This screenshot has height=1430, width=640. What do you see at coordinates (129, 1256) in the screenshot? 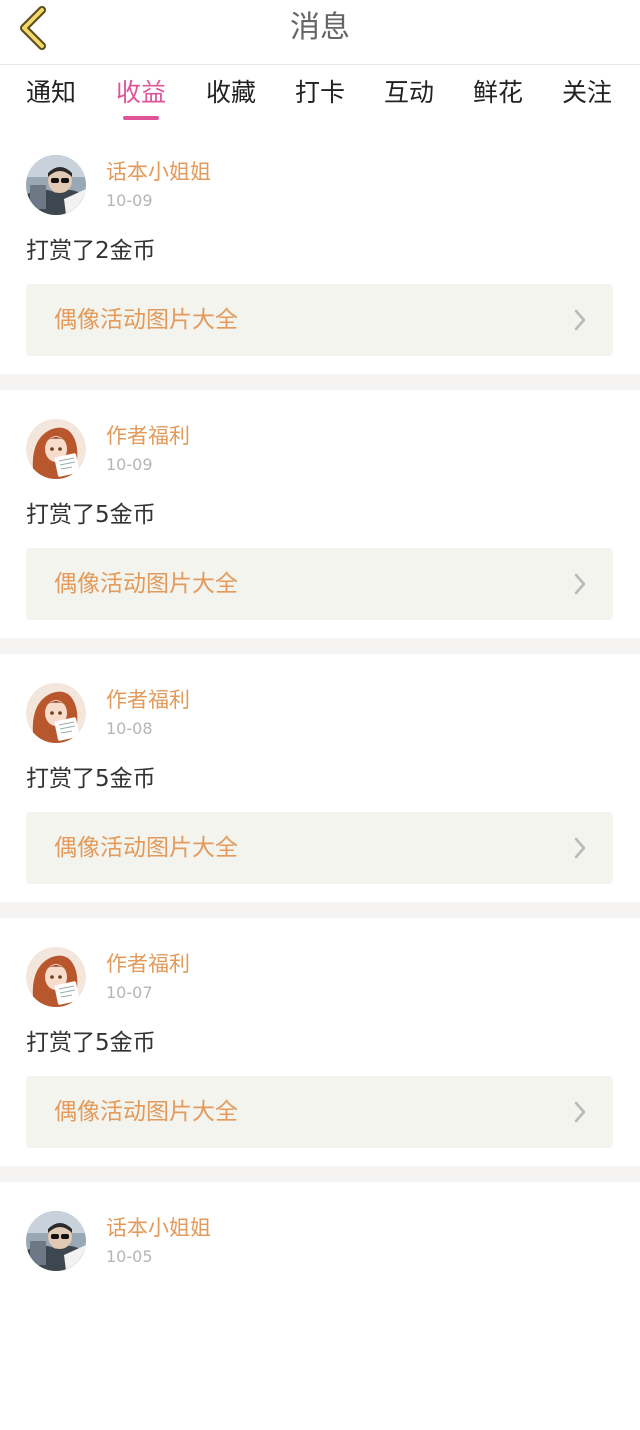
I see `message-date: 10-05` at bounding box center [129, 1256].